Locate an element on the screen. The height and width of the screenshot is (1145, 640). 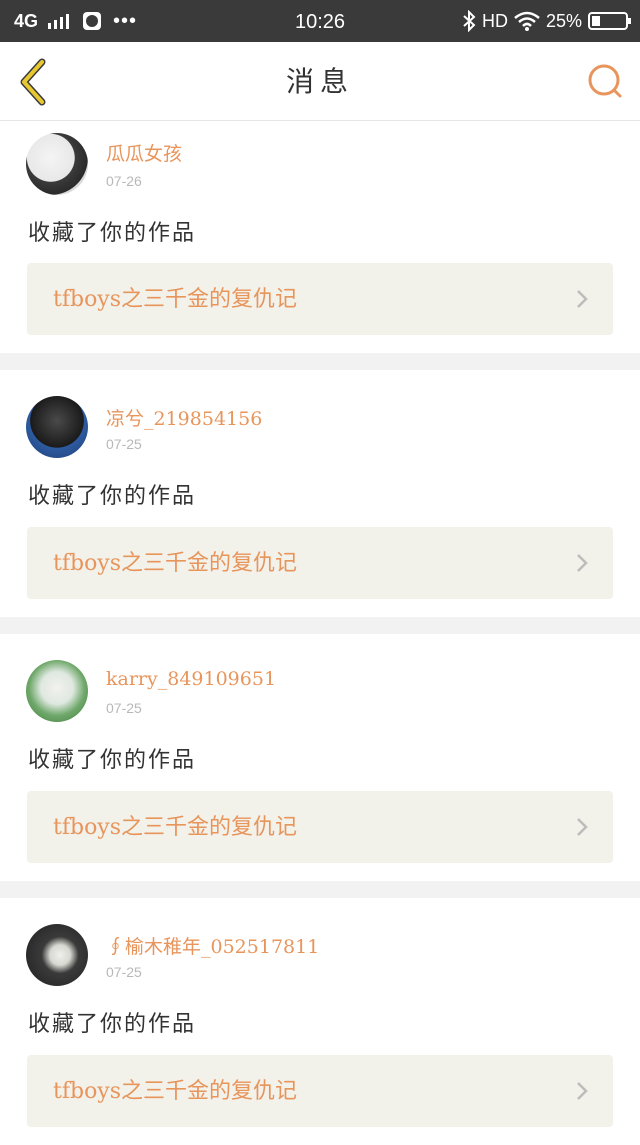
status-right: HD 25% is located at coordinates (546, 21).